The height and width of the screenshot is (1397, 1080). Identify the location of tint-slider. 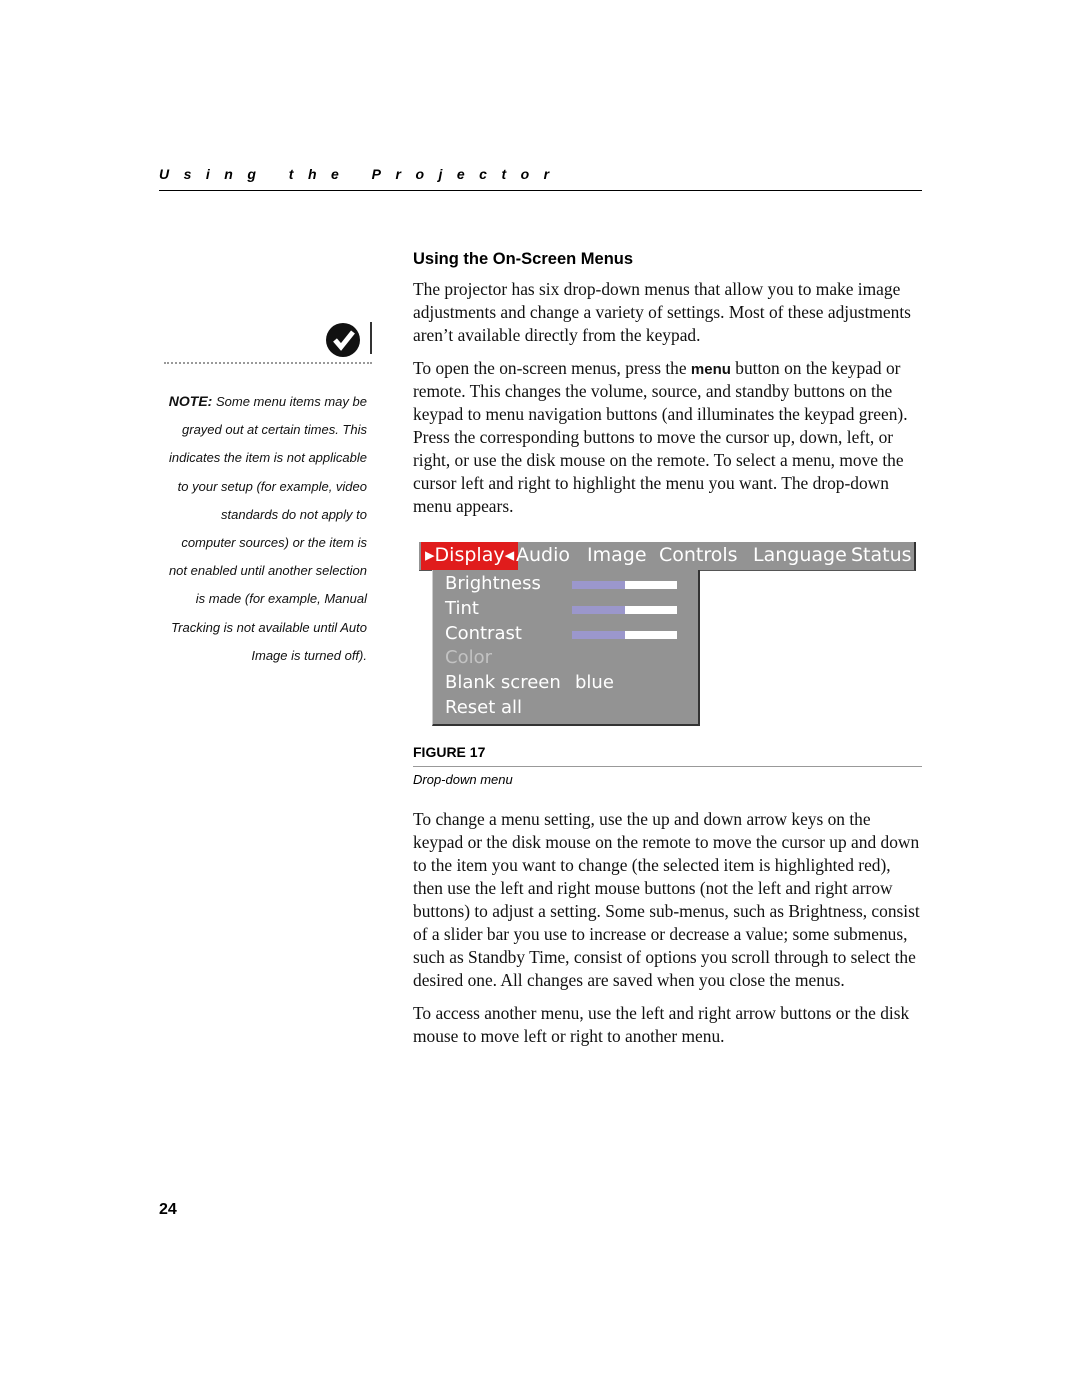
(624, 610).